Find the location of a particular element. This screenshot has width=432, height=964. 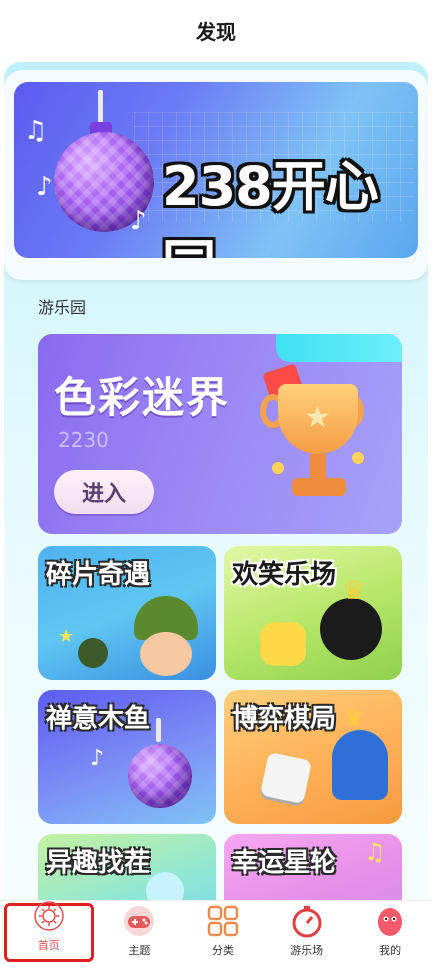

grenade-icon is located at coordinates (93, 653).